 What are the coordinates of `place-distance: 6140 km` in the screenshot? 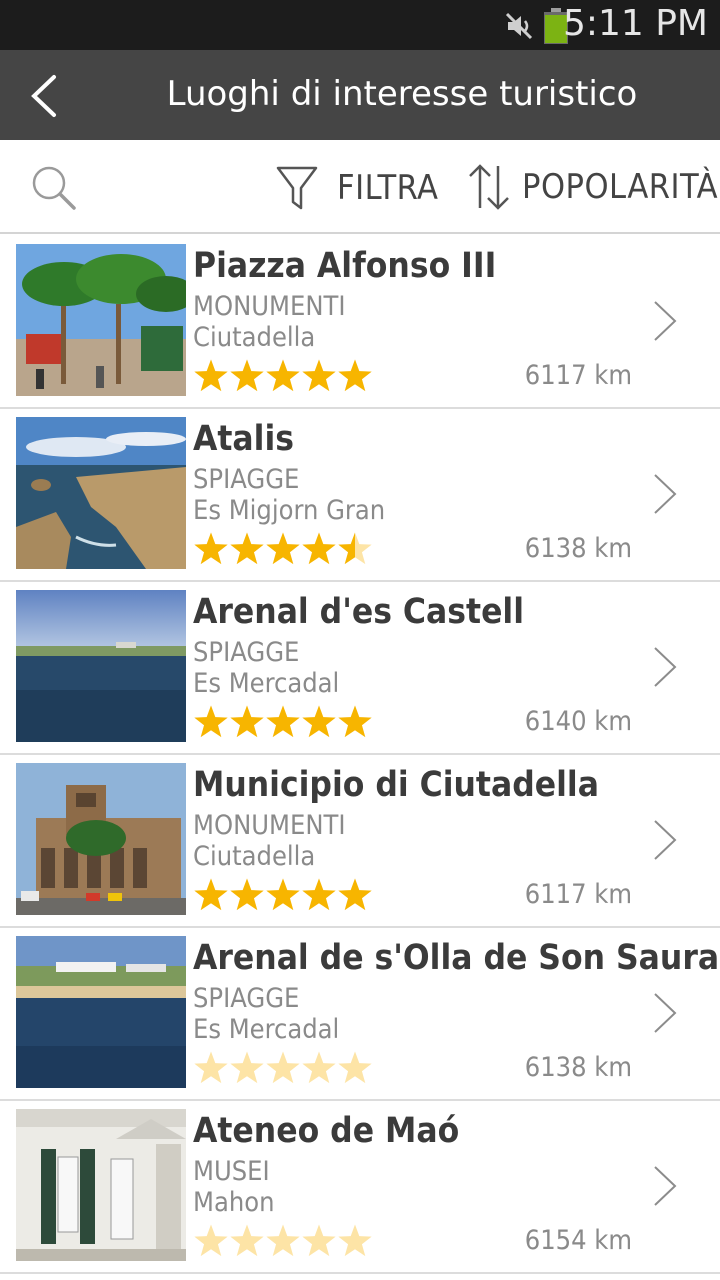 It's located at (578, 721).